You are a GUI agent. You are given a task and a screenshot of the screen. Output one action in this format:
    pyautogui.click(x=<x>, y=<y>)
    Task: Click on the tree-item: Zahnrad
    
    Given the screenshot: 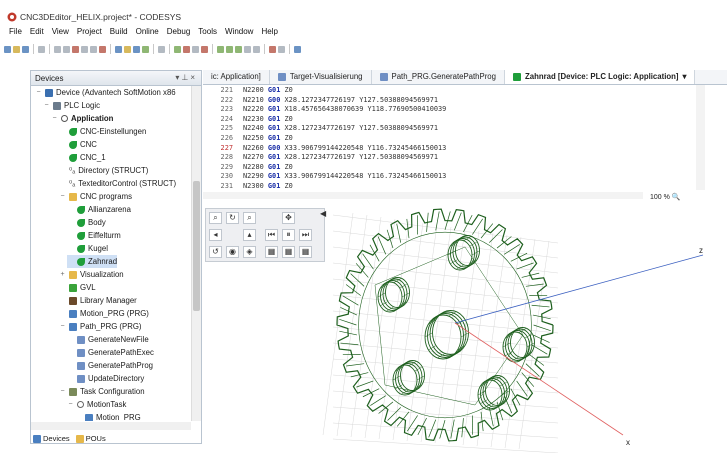 What is the action you would take?
    pyautogui.click(x=92, y=261)
    